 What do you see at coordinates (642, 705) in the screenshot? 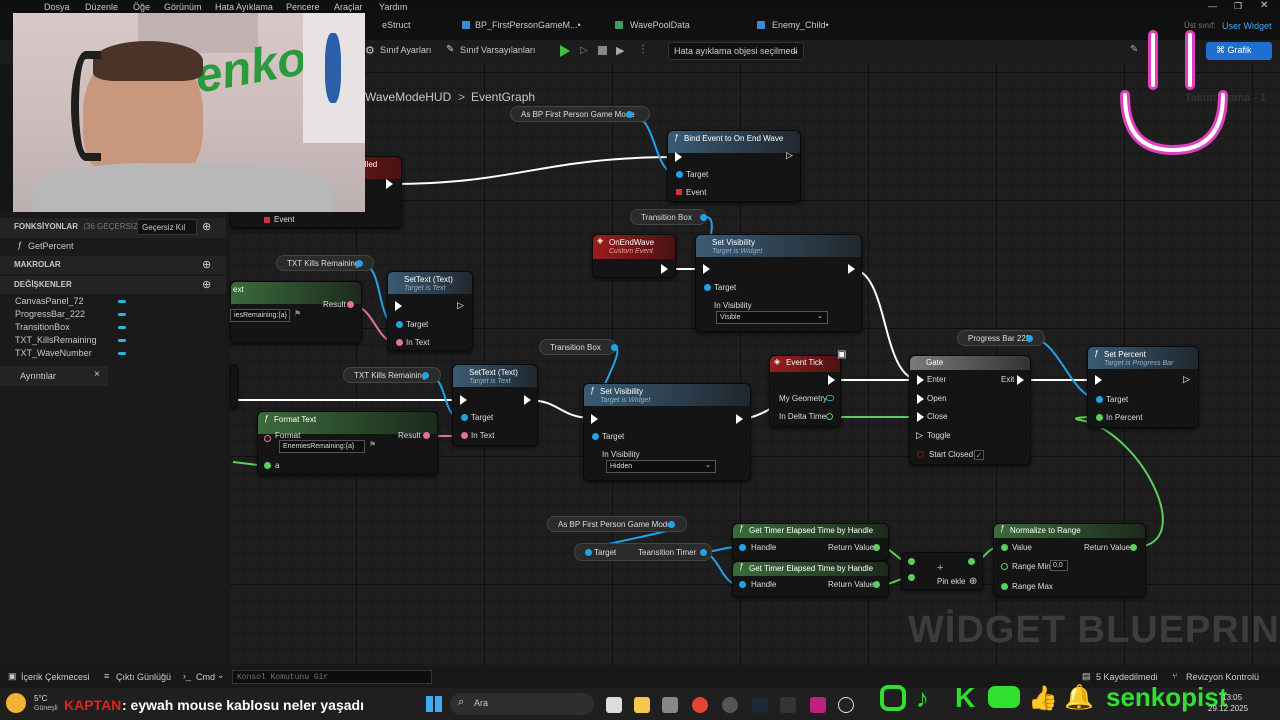
I see `file-explorer-icon` at bounding box center [642, 705].